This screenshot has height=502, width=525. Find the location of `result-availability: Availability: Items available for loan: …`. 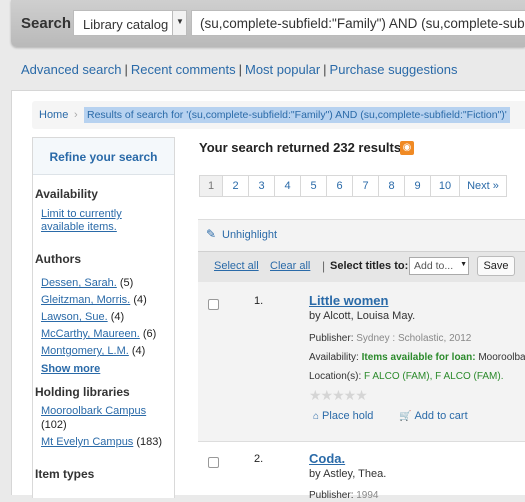

result-availability: Availability: Items available for loan: … is located at coordinates (417, 357).